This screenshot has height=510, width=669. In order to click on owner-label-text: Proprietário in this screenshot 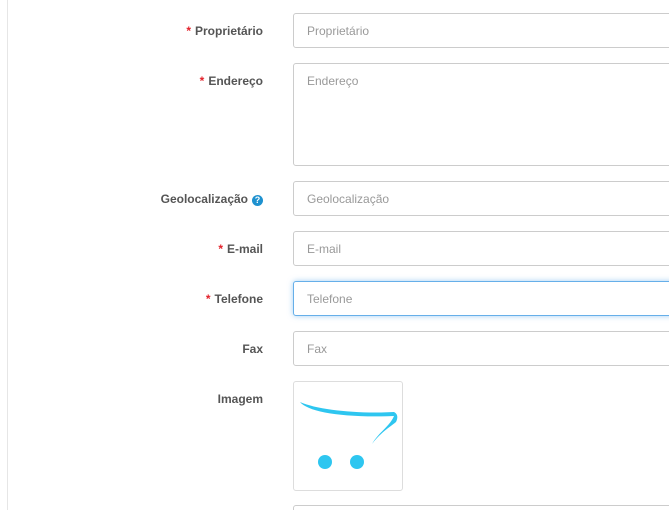, I will do `click(228, 31)`.